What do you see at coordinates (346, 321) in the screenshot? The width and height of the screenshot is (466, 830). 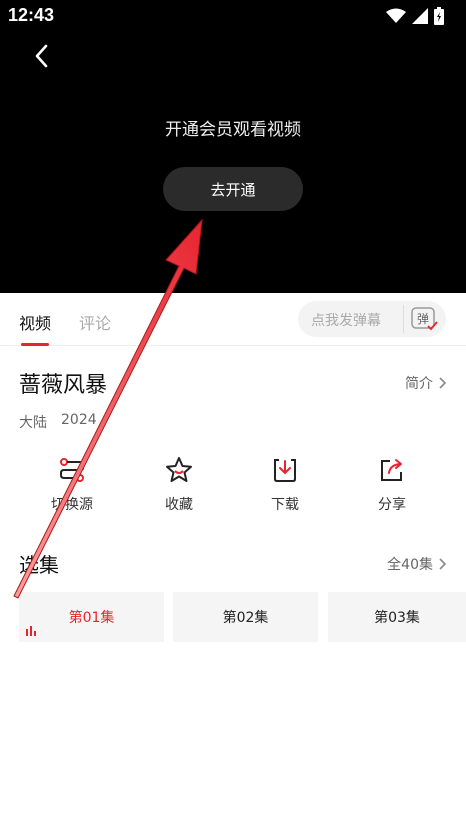 I see `danmaku-placeholder: 点我发弹幕` at bounding box center [346, 321].